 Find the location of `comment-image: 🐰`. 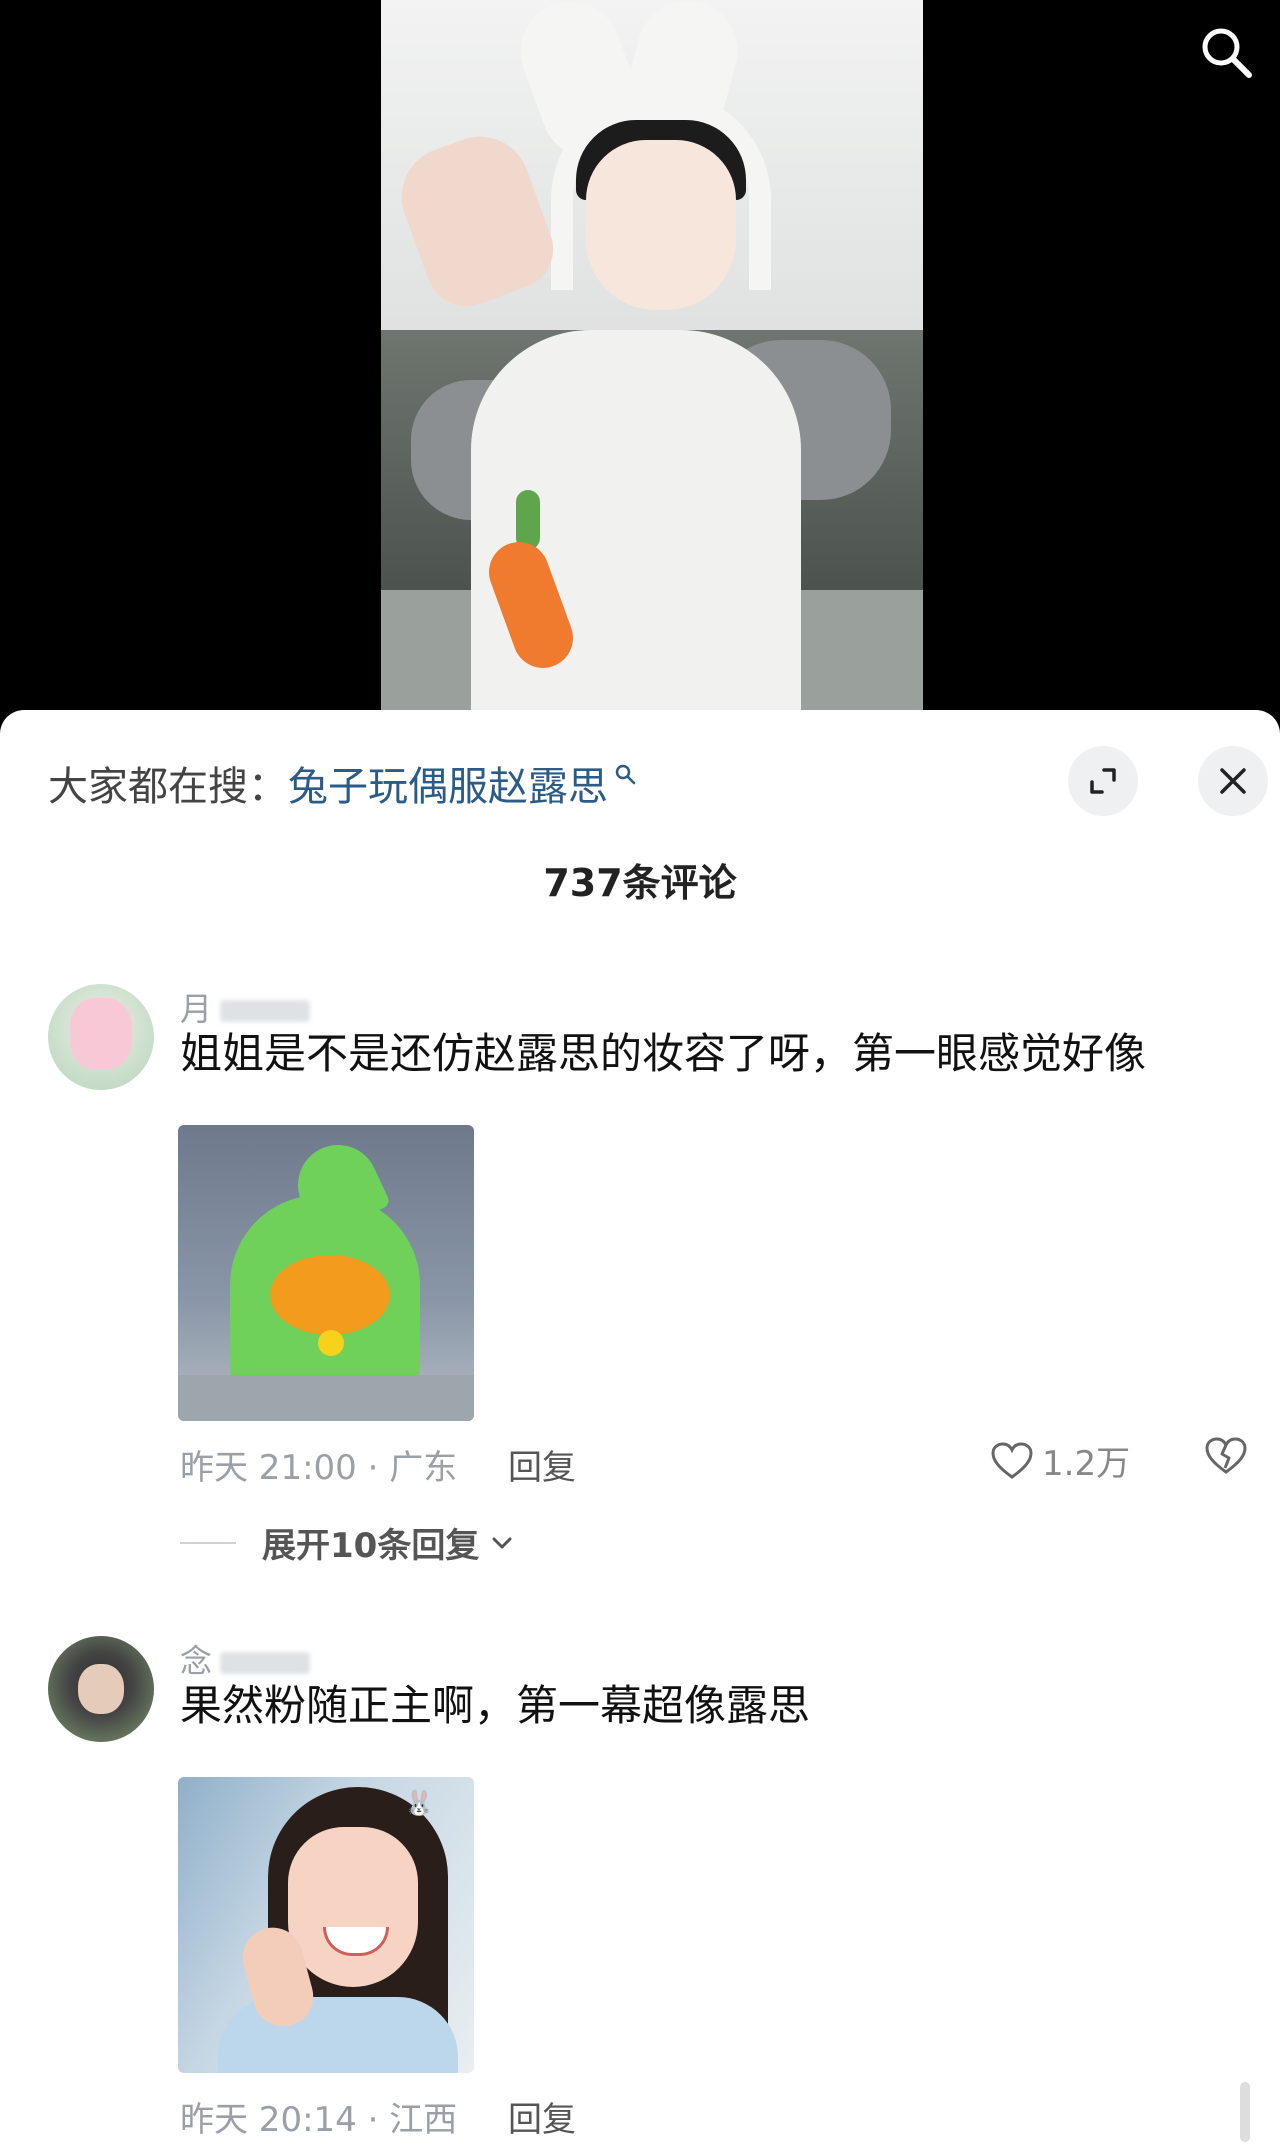

comment-image: 🐰 is located at coordinates (326, 1925).